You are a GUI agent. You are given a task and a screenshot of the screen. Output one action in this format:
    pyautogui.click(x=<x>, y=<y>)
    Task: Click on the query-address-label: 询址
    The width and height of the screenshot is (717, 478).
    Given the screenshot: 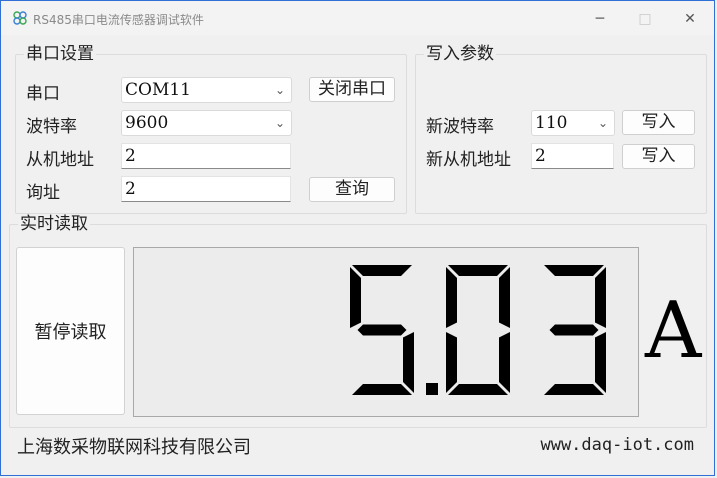 What is the action you would take?
    pyautogui.click(x=43, y=193)
    